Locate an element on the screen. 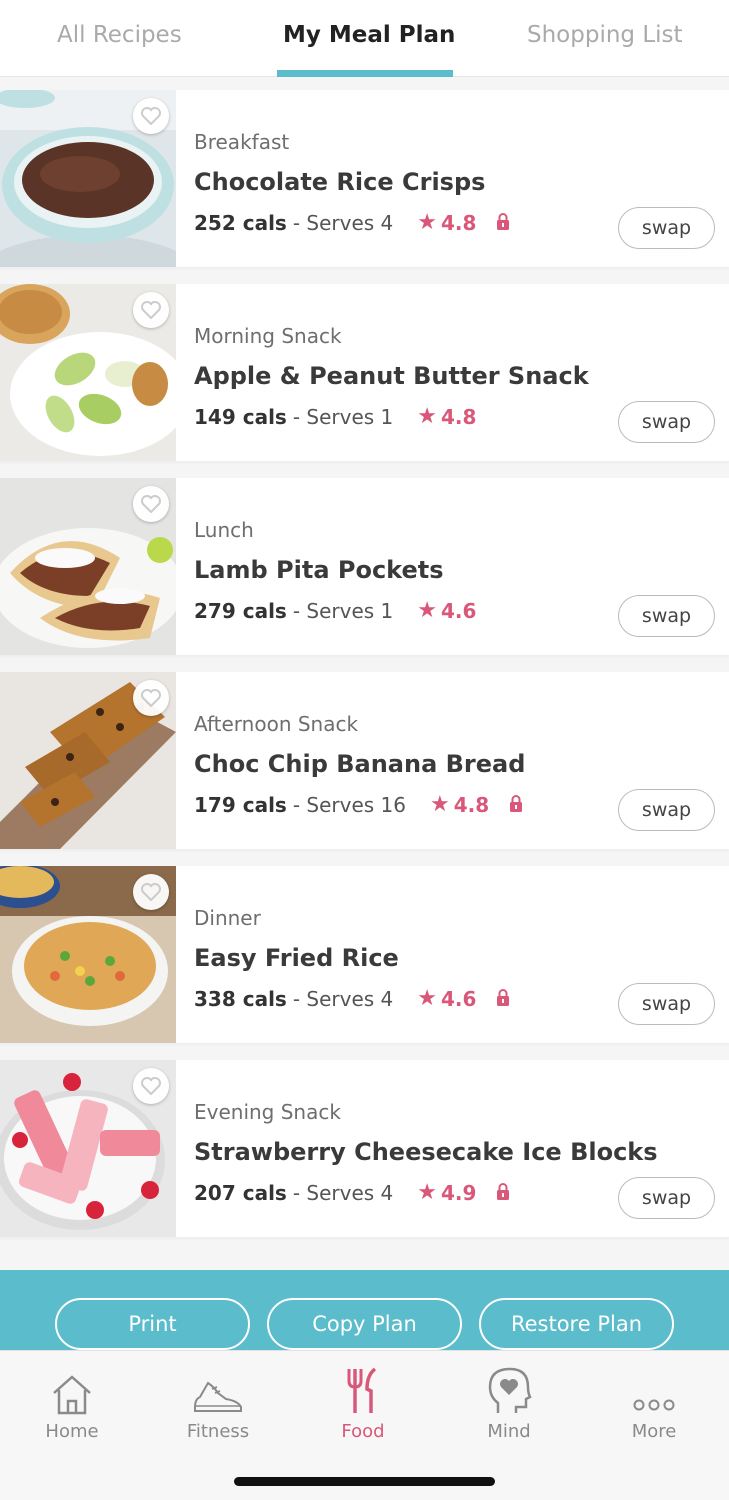  rating: ★ 4.9 is located at coordinates (446, 1192).